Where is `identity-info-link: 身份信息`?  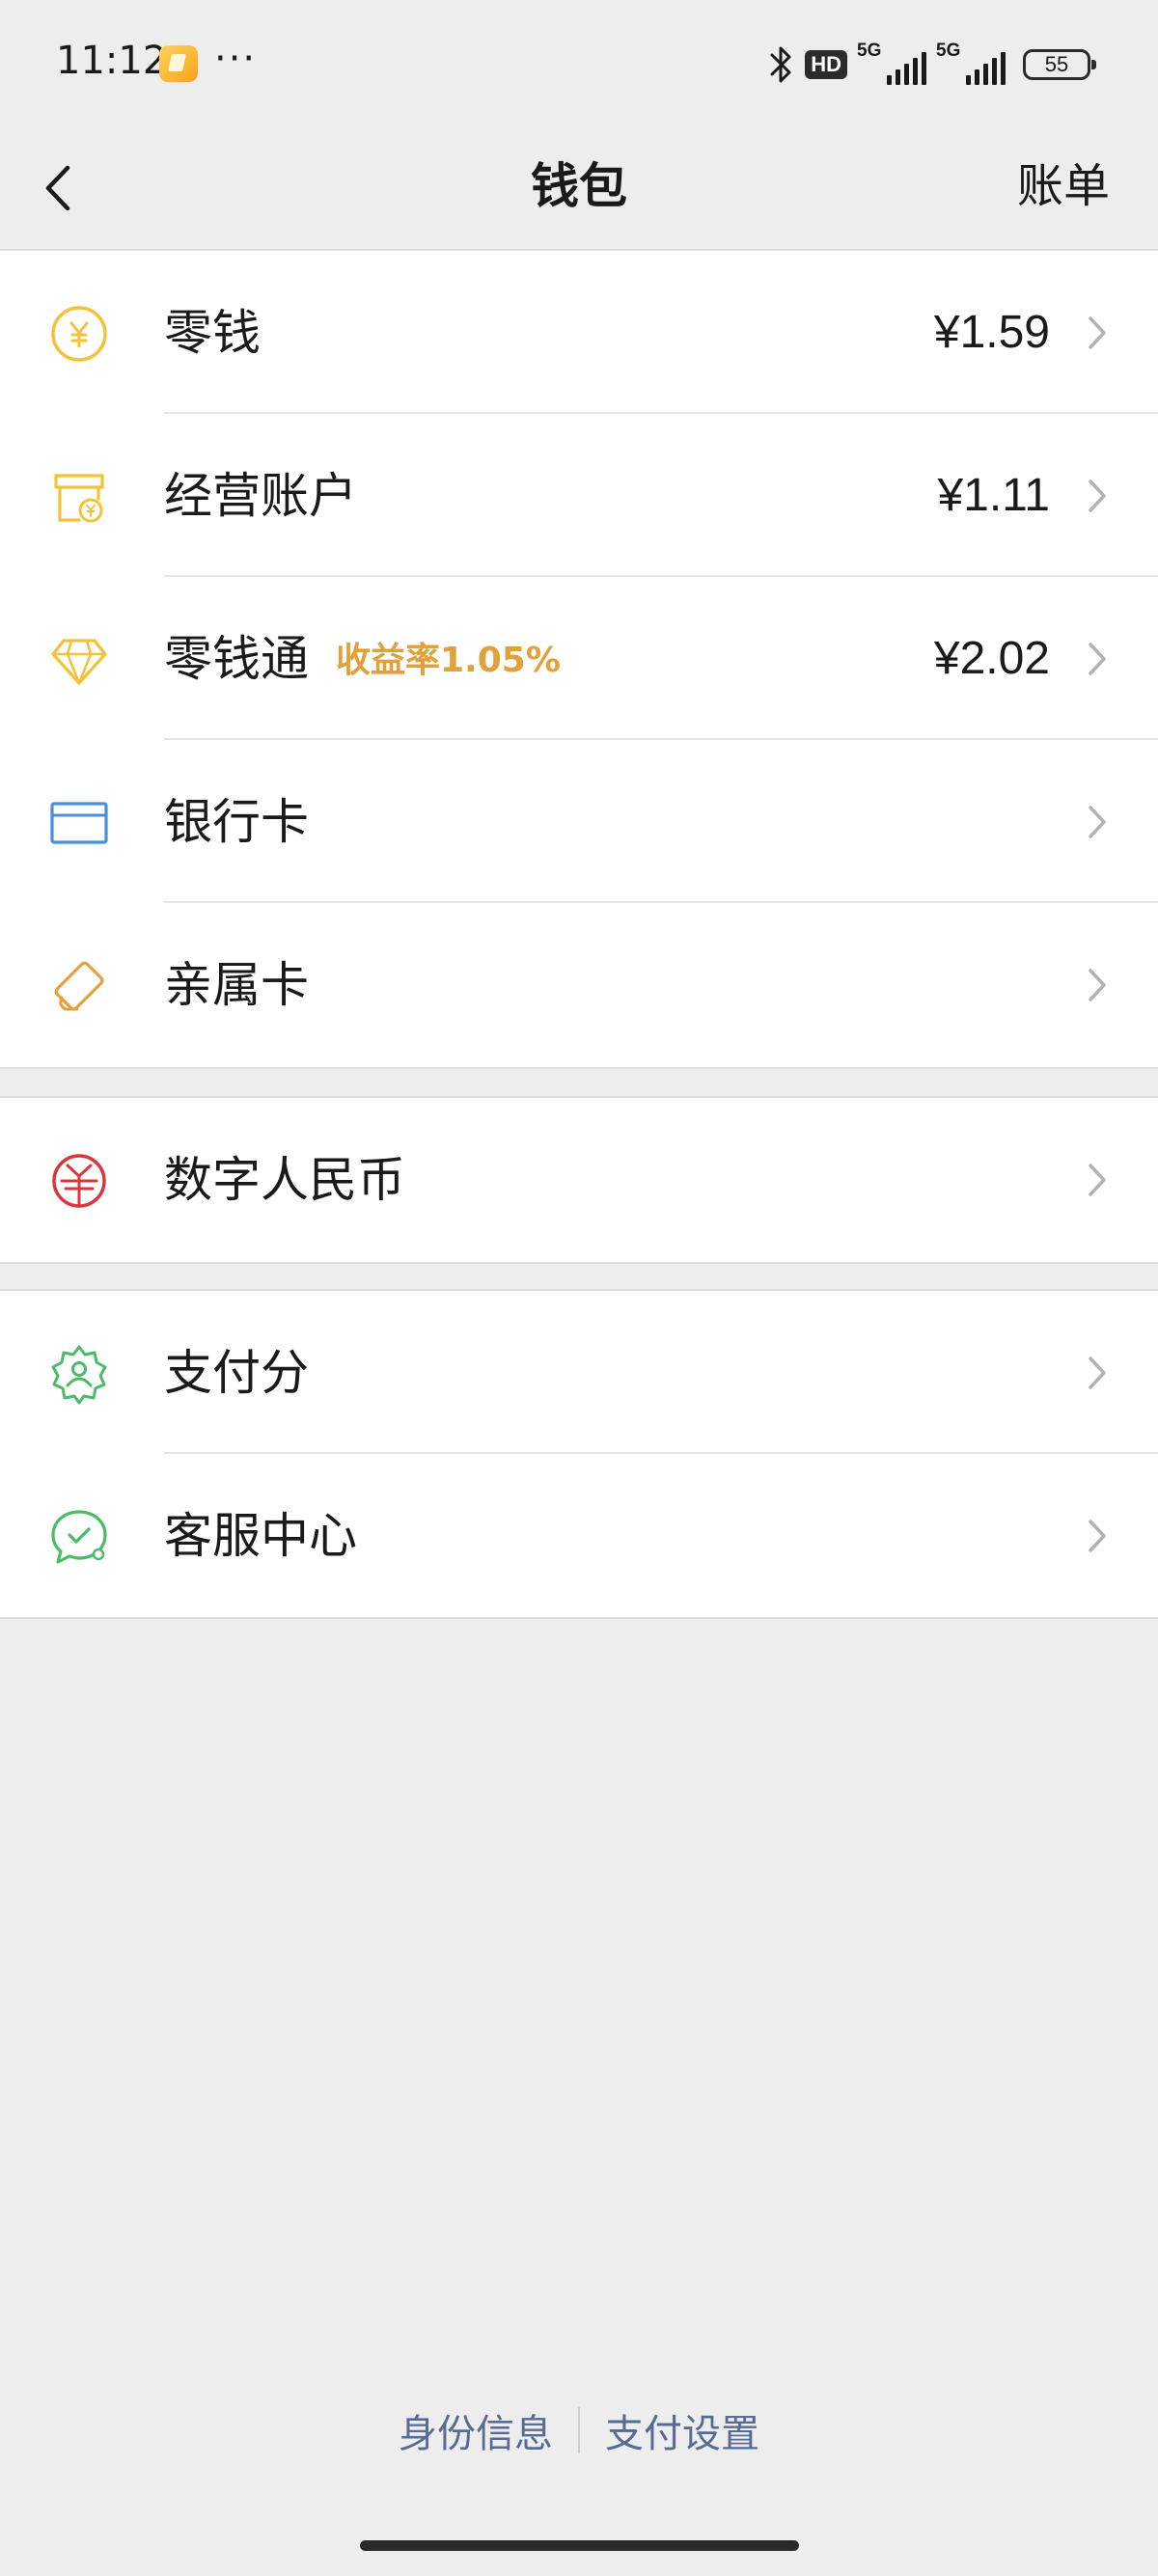
identity-info-link: 身份信息 is located at coordinates (476, 2430).